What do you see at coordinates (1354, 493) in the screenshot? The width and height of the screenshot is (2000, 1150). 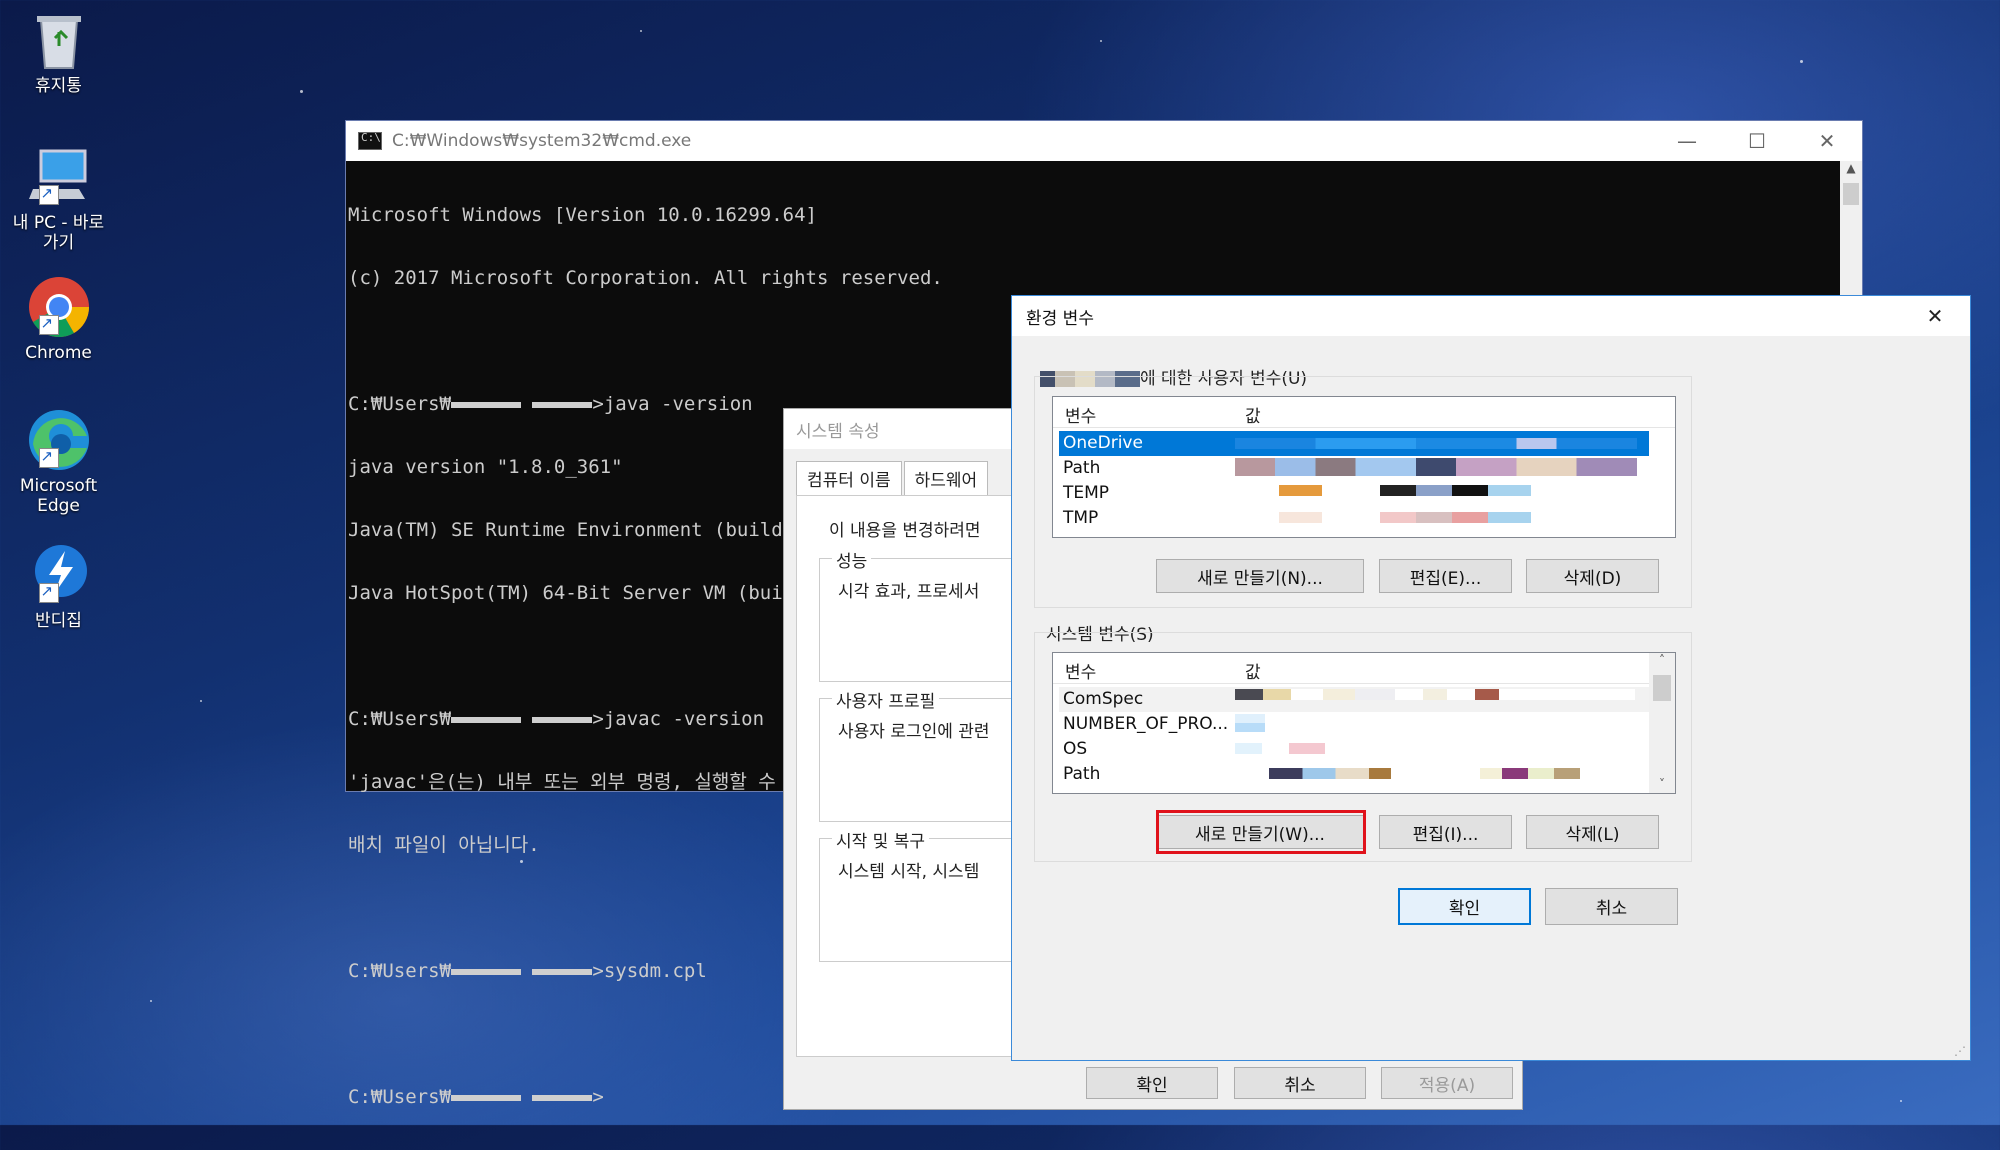 I see `list-item: TEMP` at bounding box center [1354, 493].